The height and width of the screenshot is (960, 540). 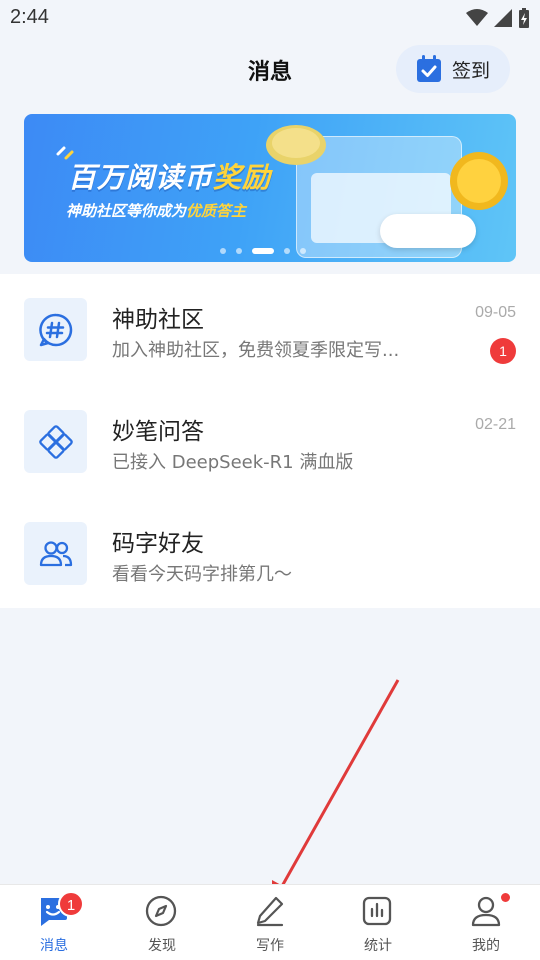 I want to click on banner-subtitle-highlight: 优质答主, so click(x=216, y=211).